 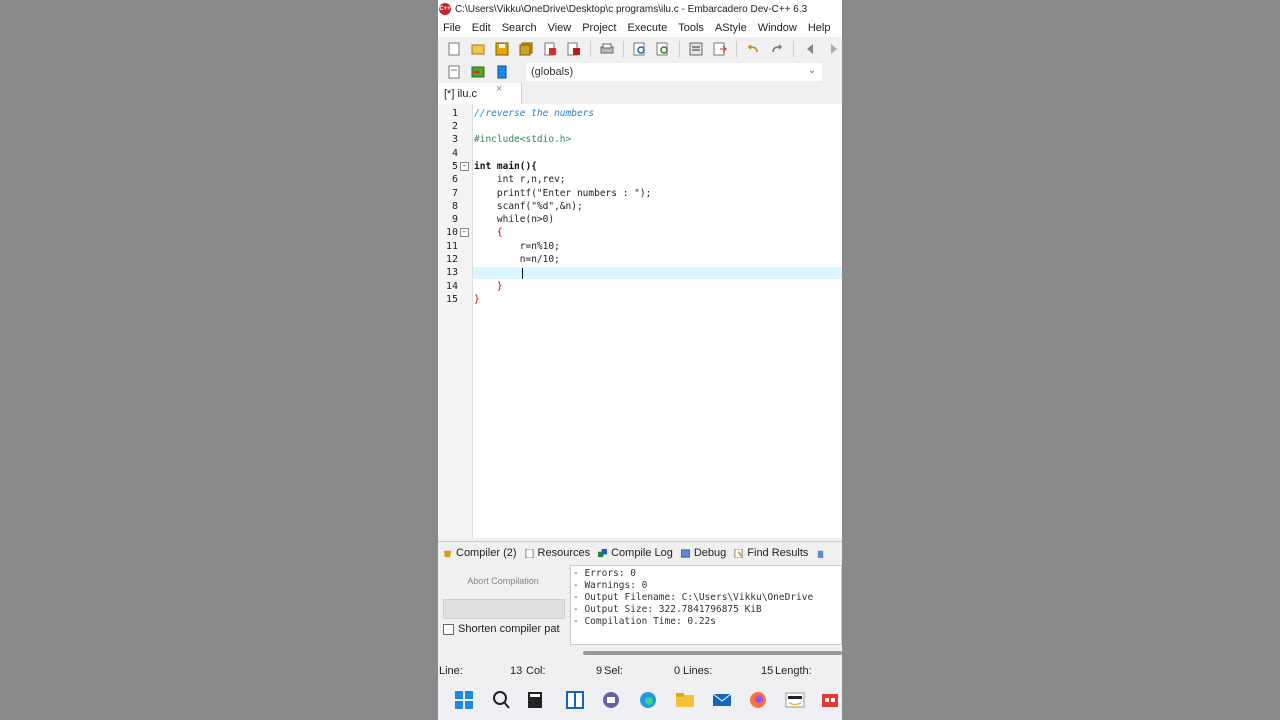 I want to click on firefox-icon, so click(x=758, y=700).